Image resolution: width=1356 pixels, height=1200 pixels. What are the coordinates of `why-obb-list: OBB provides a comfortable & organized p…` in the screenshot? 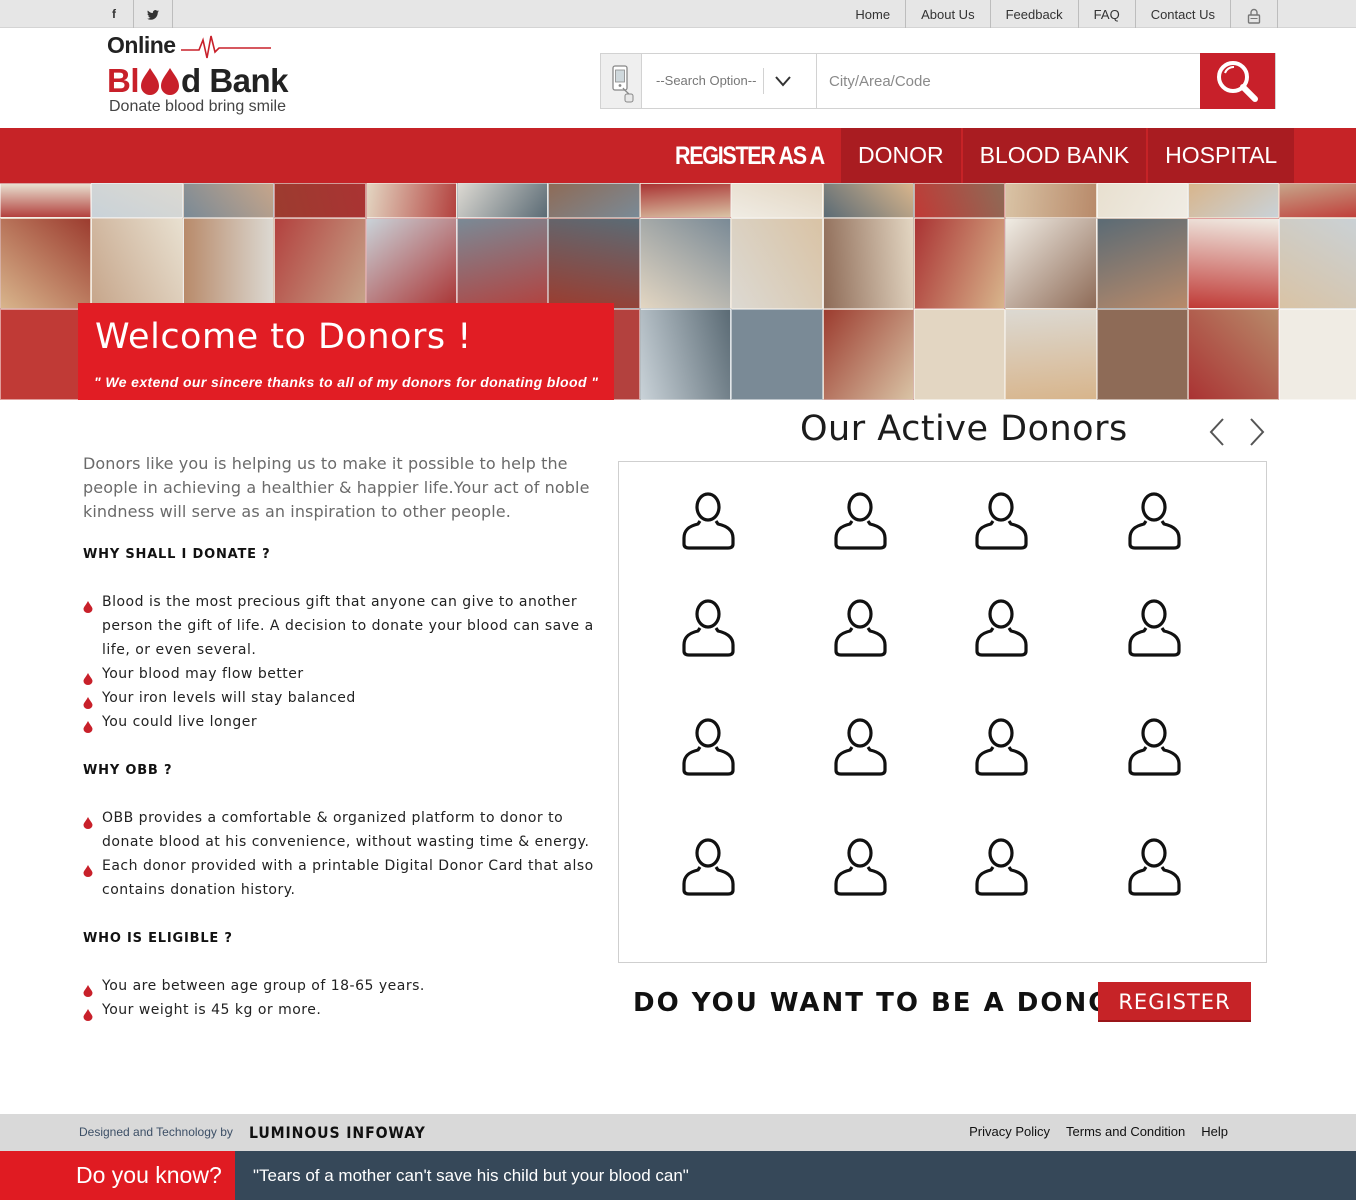 It's located at (343, 854).